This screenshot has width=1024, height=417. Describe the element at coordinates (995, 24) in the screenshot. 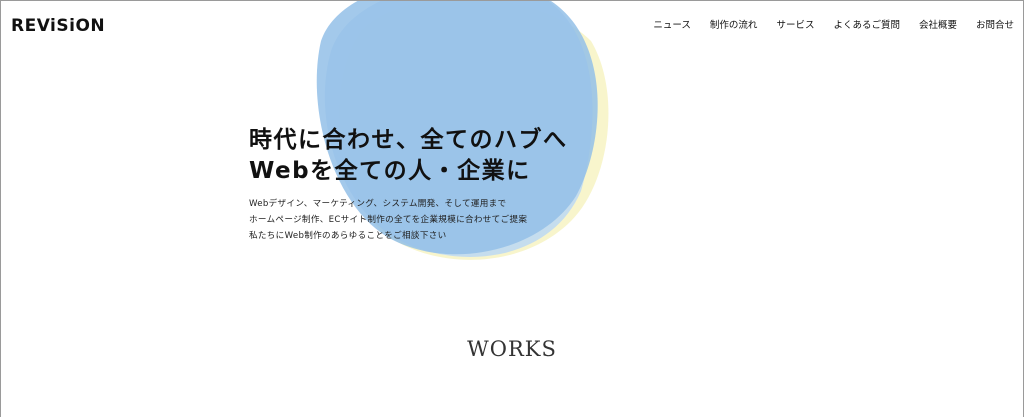

I see `nav-item-contact: お問合せ` at that location.